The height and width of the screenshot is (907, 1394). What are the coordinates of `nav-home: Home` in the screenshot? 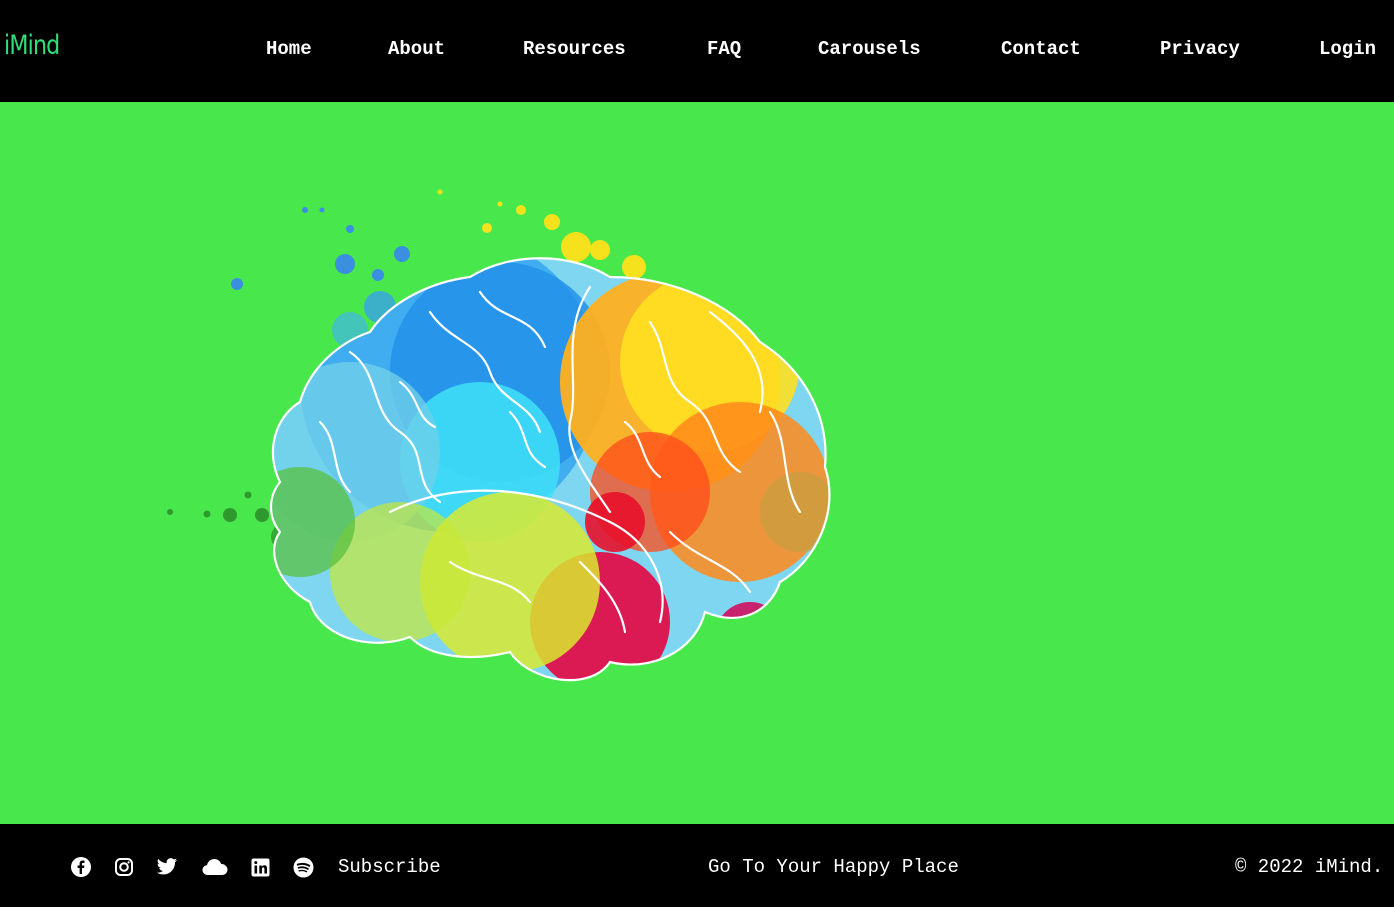 It's located at (289, 49).